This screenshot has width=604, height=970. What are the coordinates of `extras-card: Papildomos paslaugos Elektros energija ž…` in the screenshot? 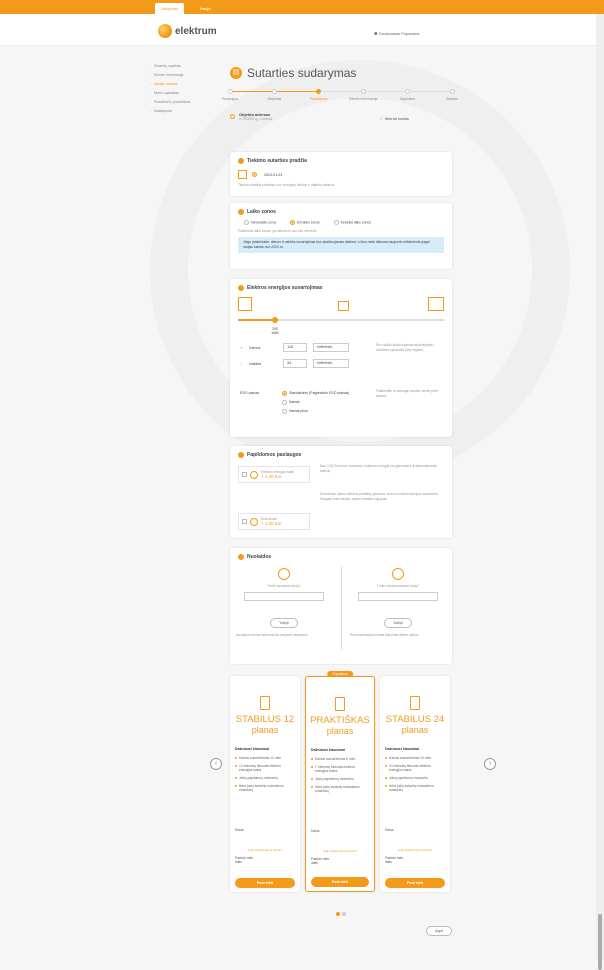 It's located at (341, 492).